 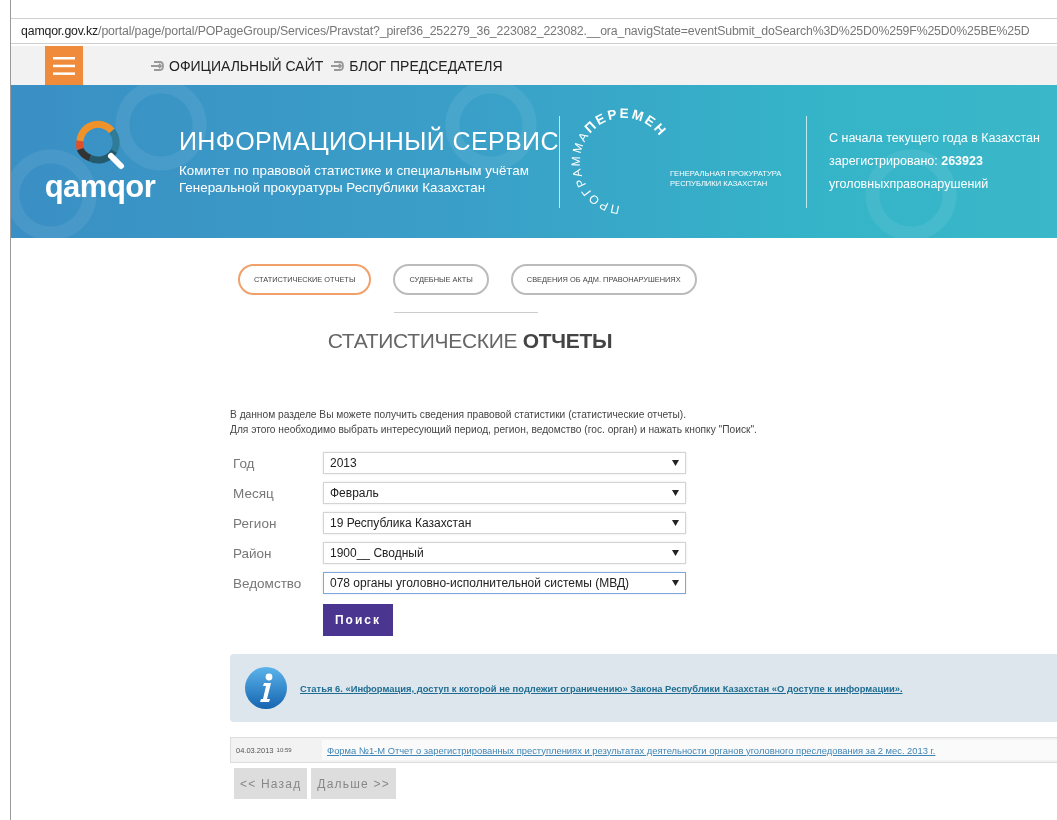 I want to click on dropdown: Февраль, so click(x=504, y=493).